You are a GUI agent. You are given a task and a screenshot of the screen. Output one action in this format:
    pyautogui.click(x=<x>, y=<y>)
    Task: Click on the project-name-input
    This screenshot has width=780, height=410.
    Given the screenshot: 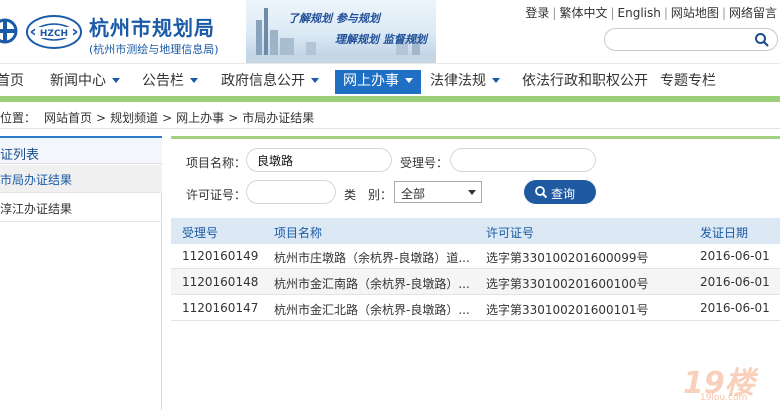 What is the action you would take?
    pyautogui.click(x=319, y=160)
    